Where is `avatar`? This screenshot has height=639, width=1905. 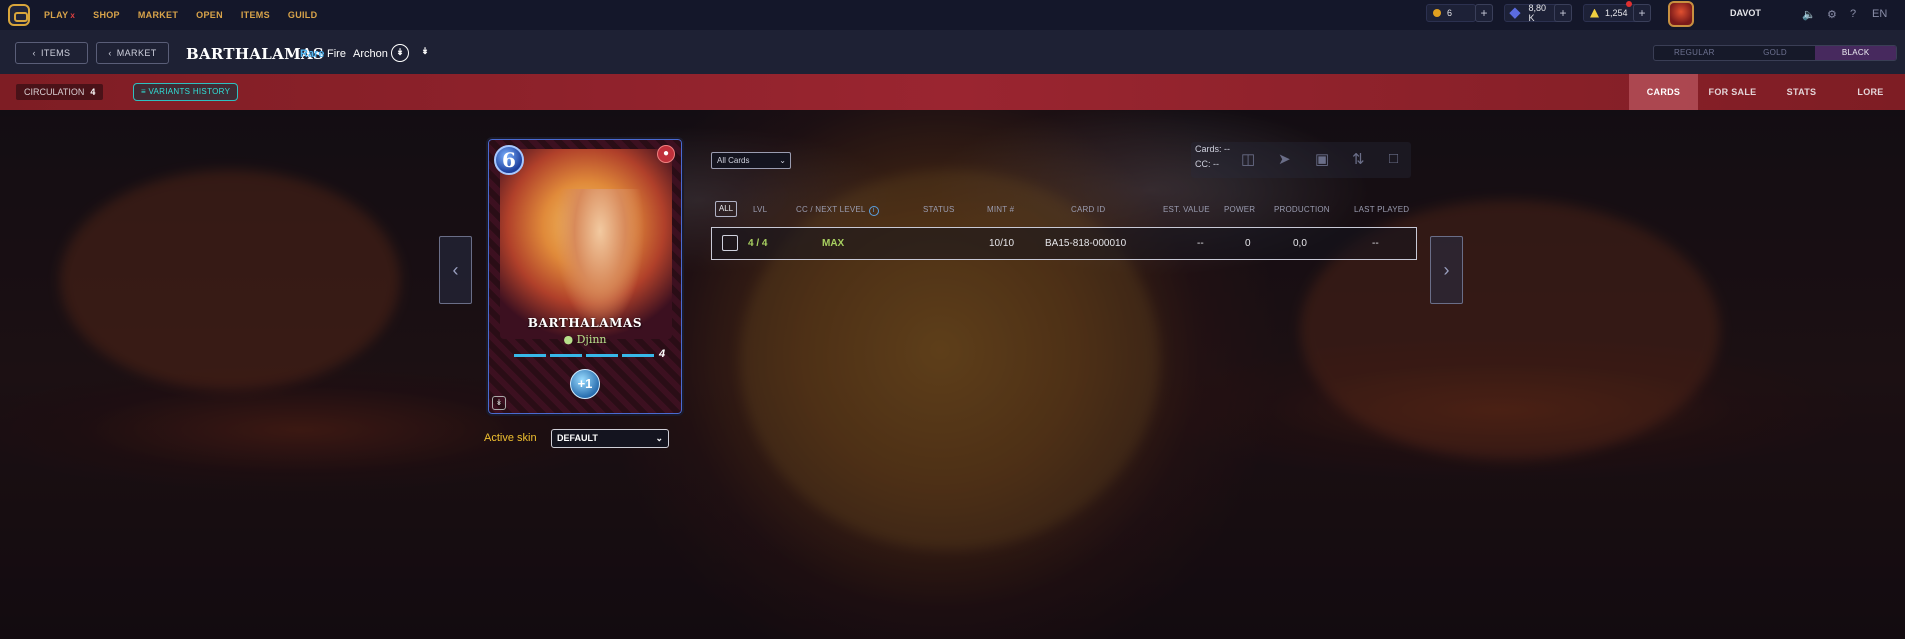 avatar is located at coordinates (1681, 14).